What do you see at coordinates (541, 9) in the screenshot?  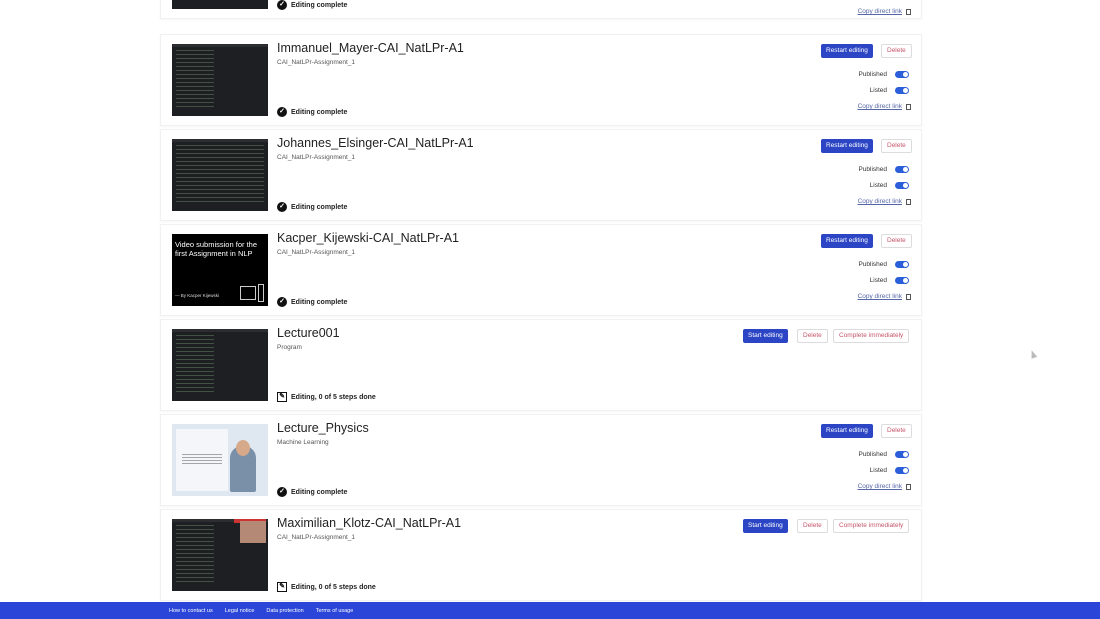 I see `video-card: ✓ Editing complete Copy direct link` at bounding box center [541, 9].